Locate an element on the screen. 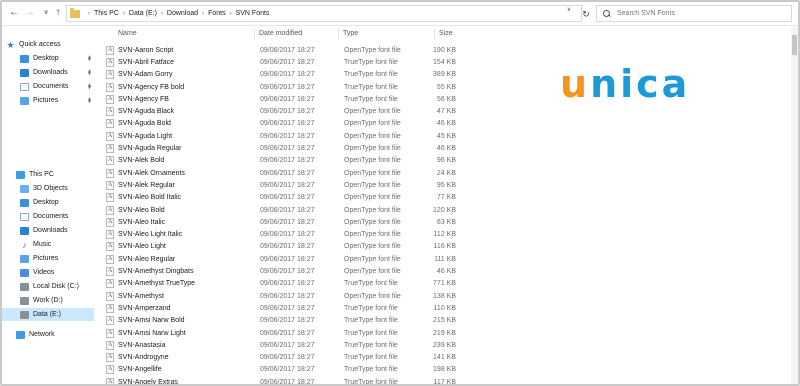  file-size: 198 KB is located at coordinates (444, 370).